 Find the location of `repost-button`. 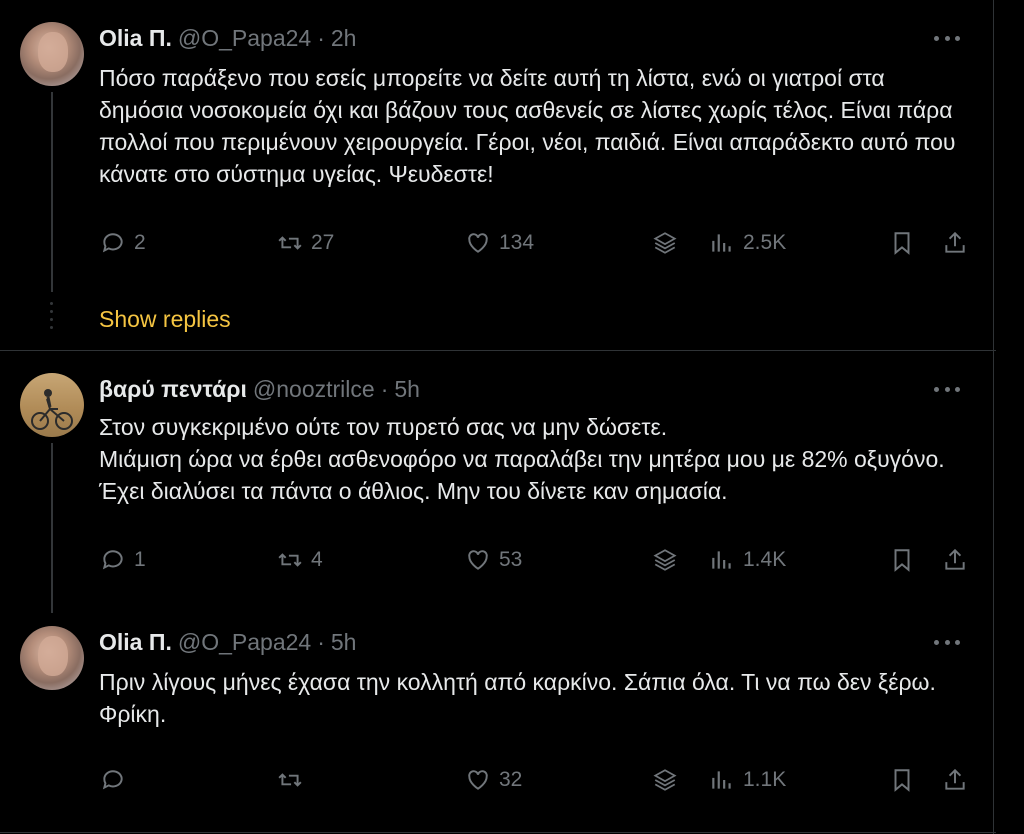

repost-button is located at coordinates (294, 780).